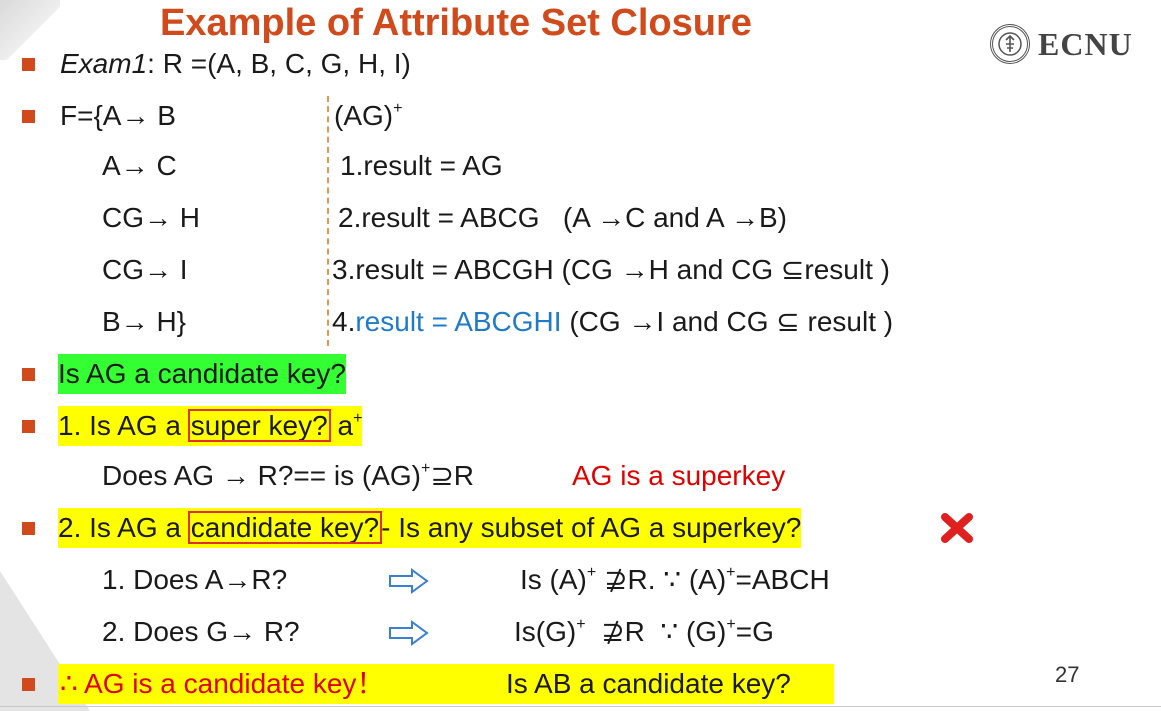 The image size is (1161, 711). What do you see at coordinates (279, 63) in the screenshot?
I see `relation-schema: : R =(A, B, C, G, H, I)` at bounding box center [279, 63].